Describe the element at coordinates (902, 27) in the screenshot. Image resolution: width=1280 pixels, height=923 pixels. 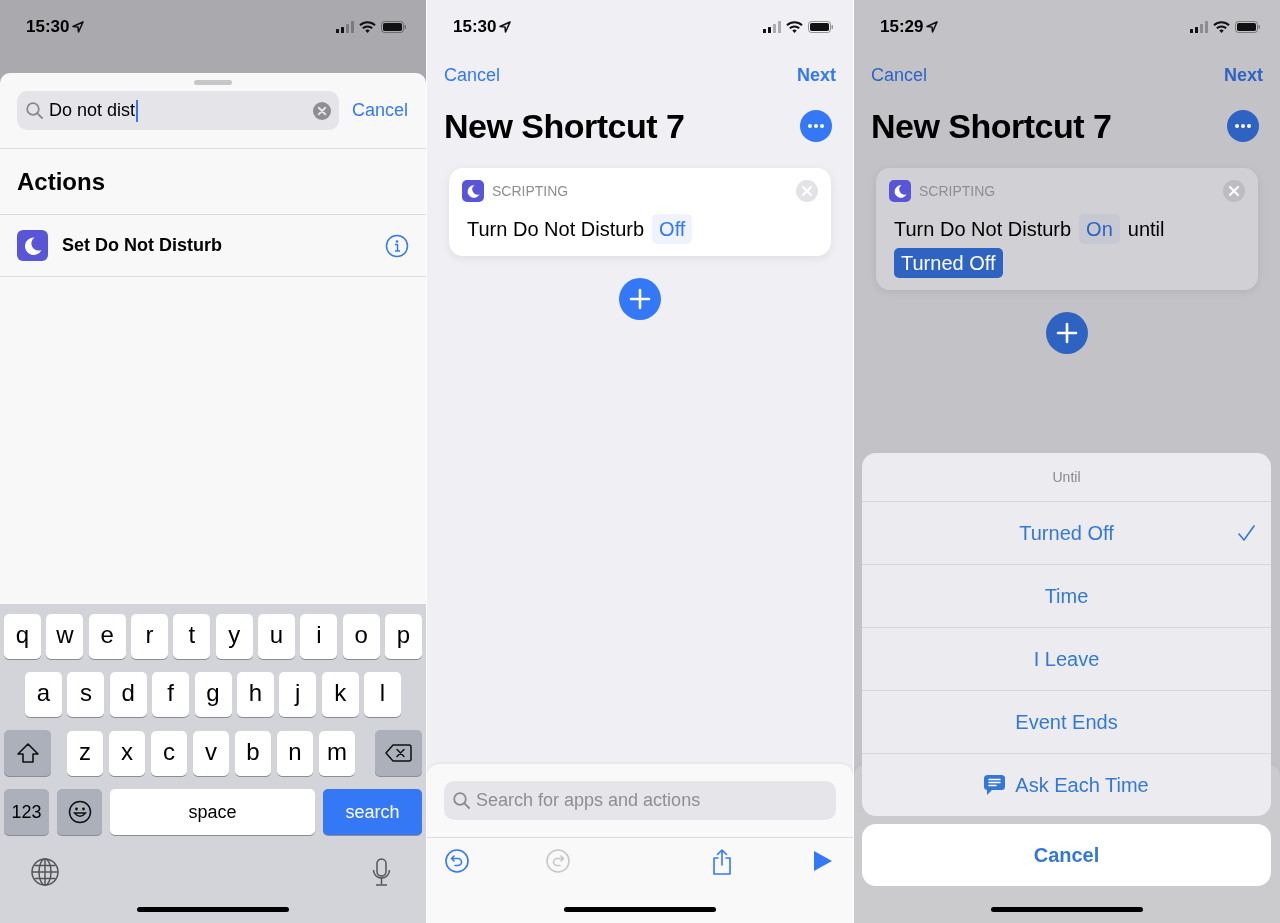
I see `clock-time: 15:29` at that location.